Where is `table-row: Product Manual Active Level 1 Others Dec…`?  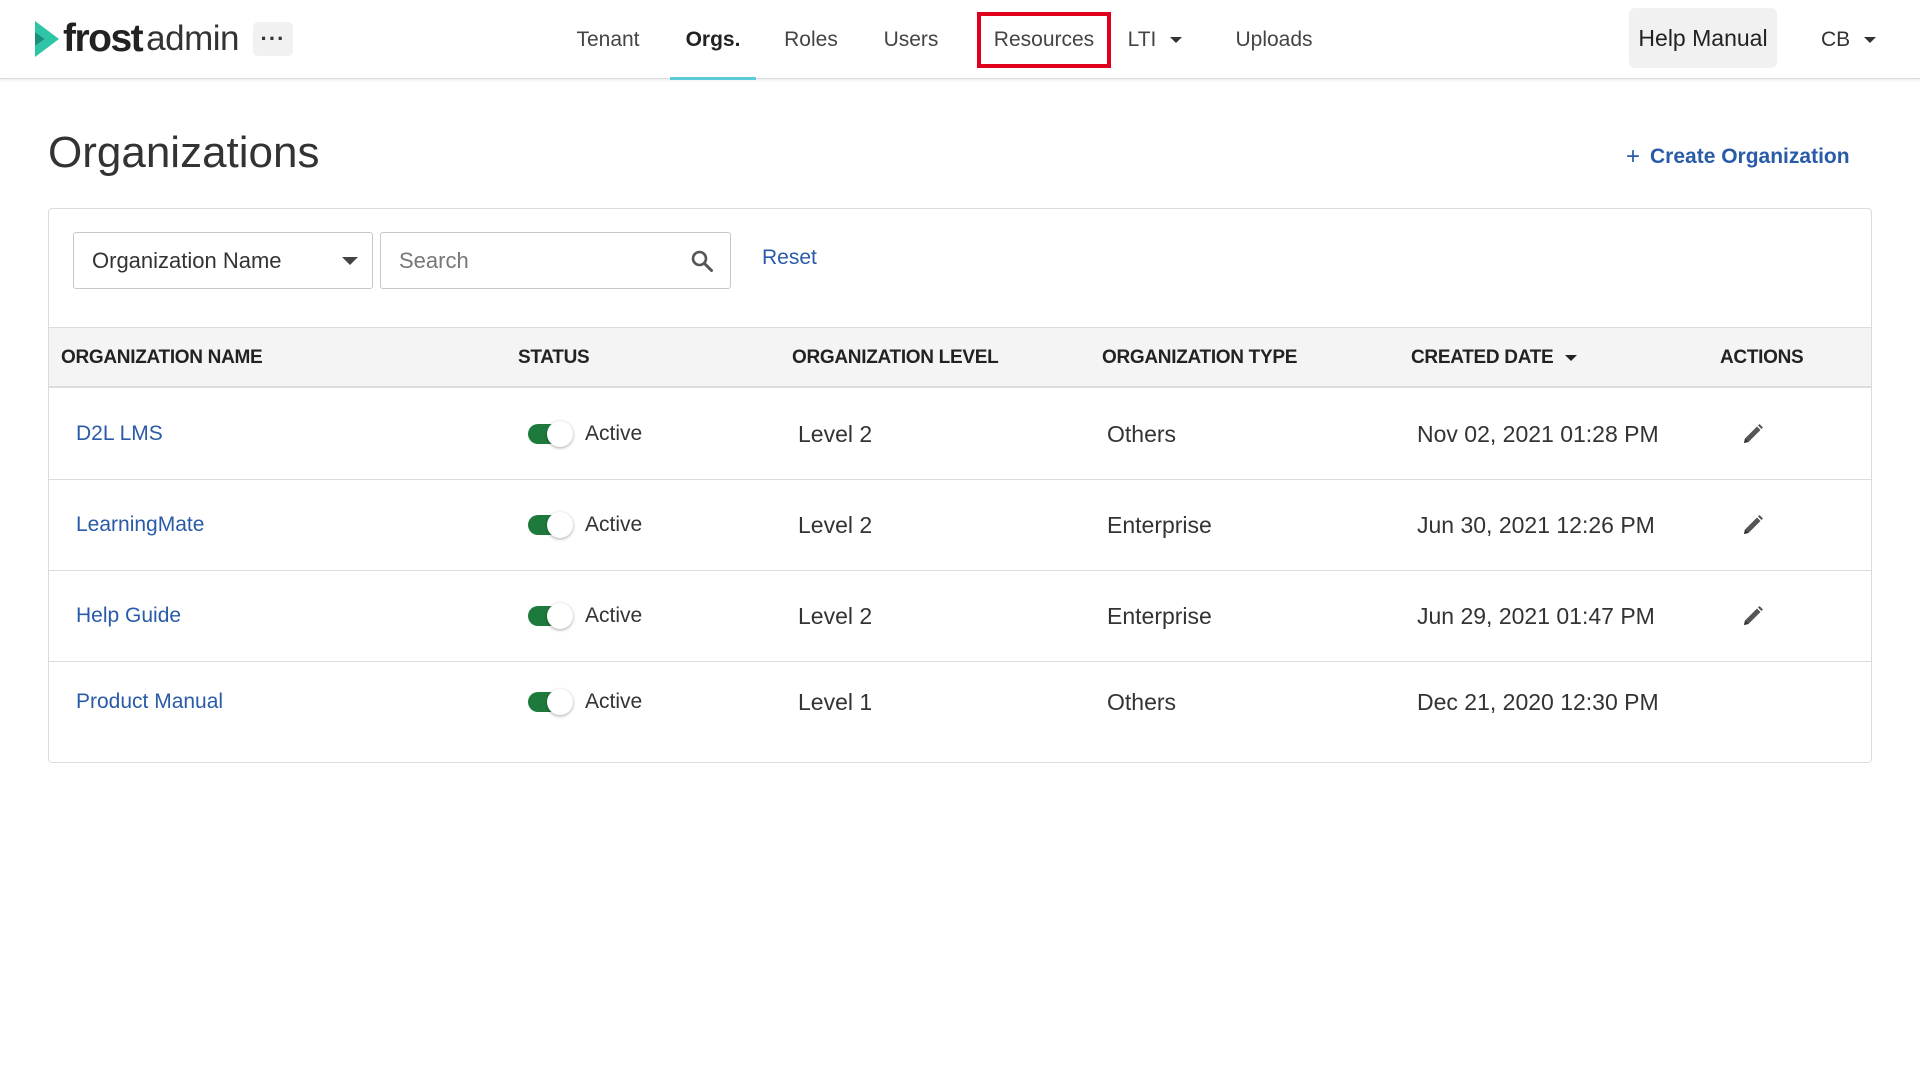
table-row: Product Manual Active Level 1 Others Dec… is located at coordinates (960, 702).